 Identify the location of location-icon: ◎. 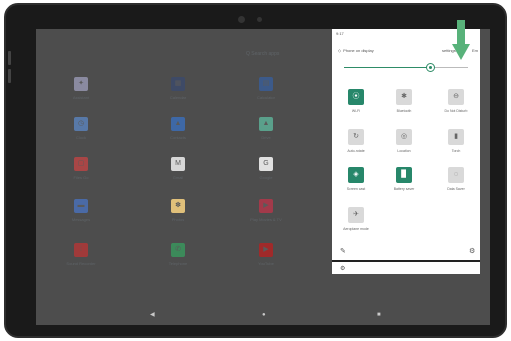
(404, 137).